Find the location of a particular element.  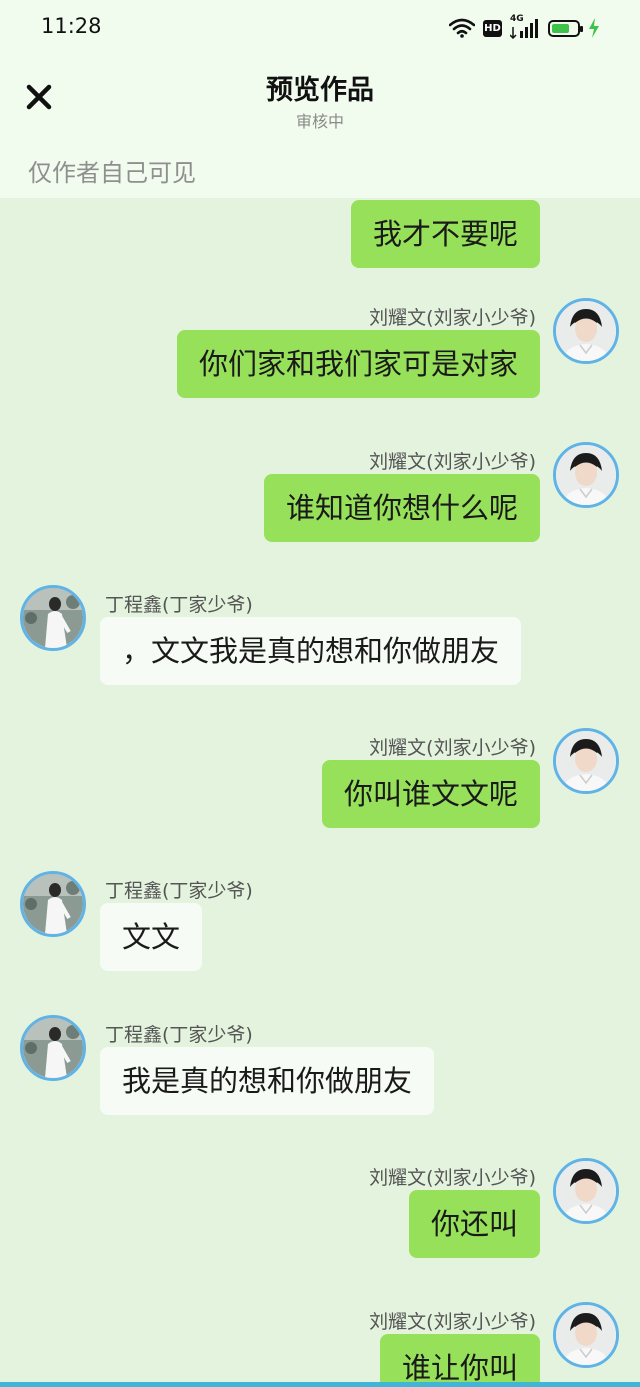

status-time: 11:28 is located at coordinates (71, 26).